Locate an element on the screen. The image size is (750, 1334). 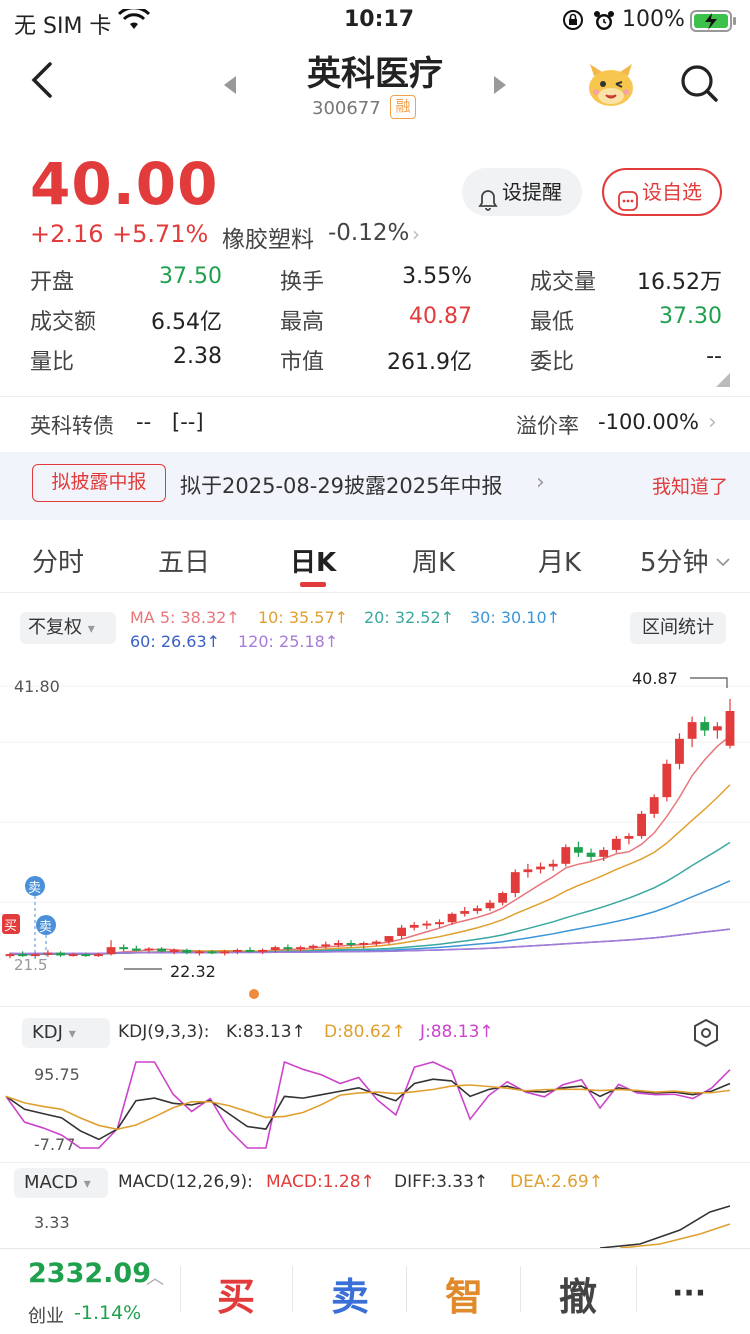
kdj-params: KDJ(9,3,3): is located at coordinates (164, 1032).